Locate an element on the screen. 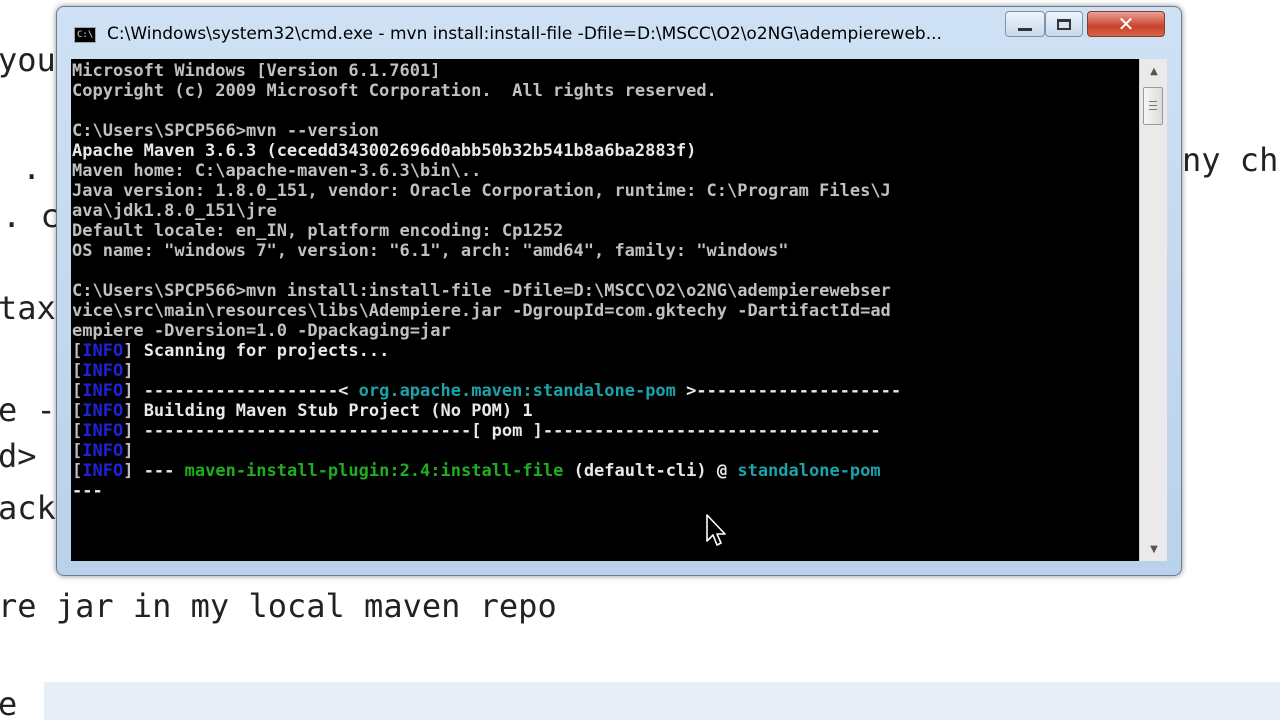 This screenshot has height=723, width=1280. editor-text-line: re jar in my local maven repo is located at coordinates (278, 606).